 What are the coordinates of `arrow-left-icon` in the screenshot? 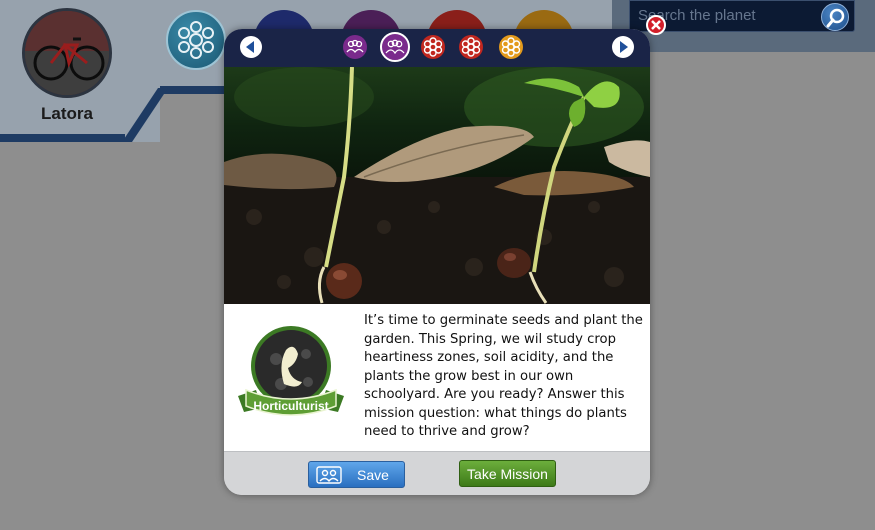 It's located at (250, 47).